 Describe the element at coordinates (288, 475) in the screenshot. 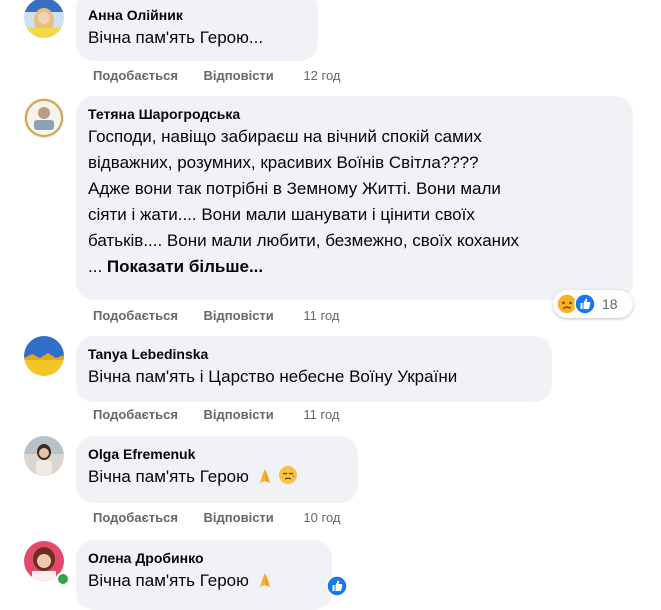

I see `sad-relieved-face-icon` at that location.